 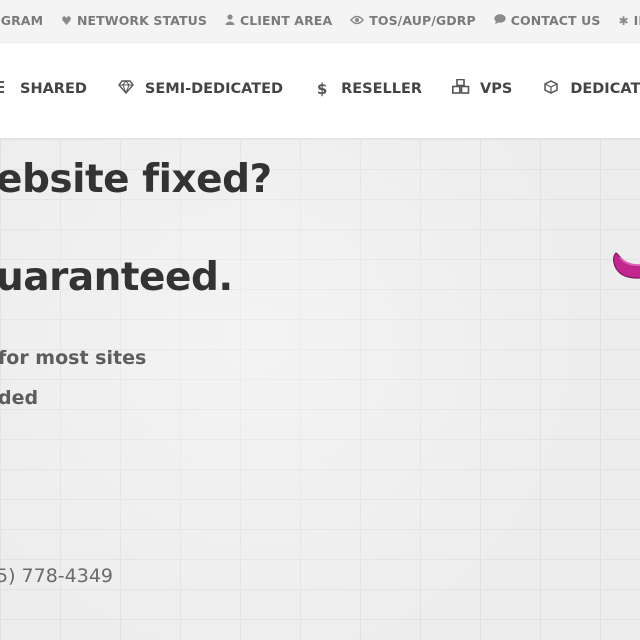 I want to click on topbar-link-label: CLIENT AREA, so click(x=286, y=20).